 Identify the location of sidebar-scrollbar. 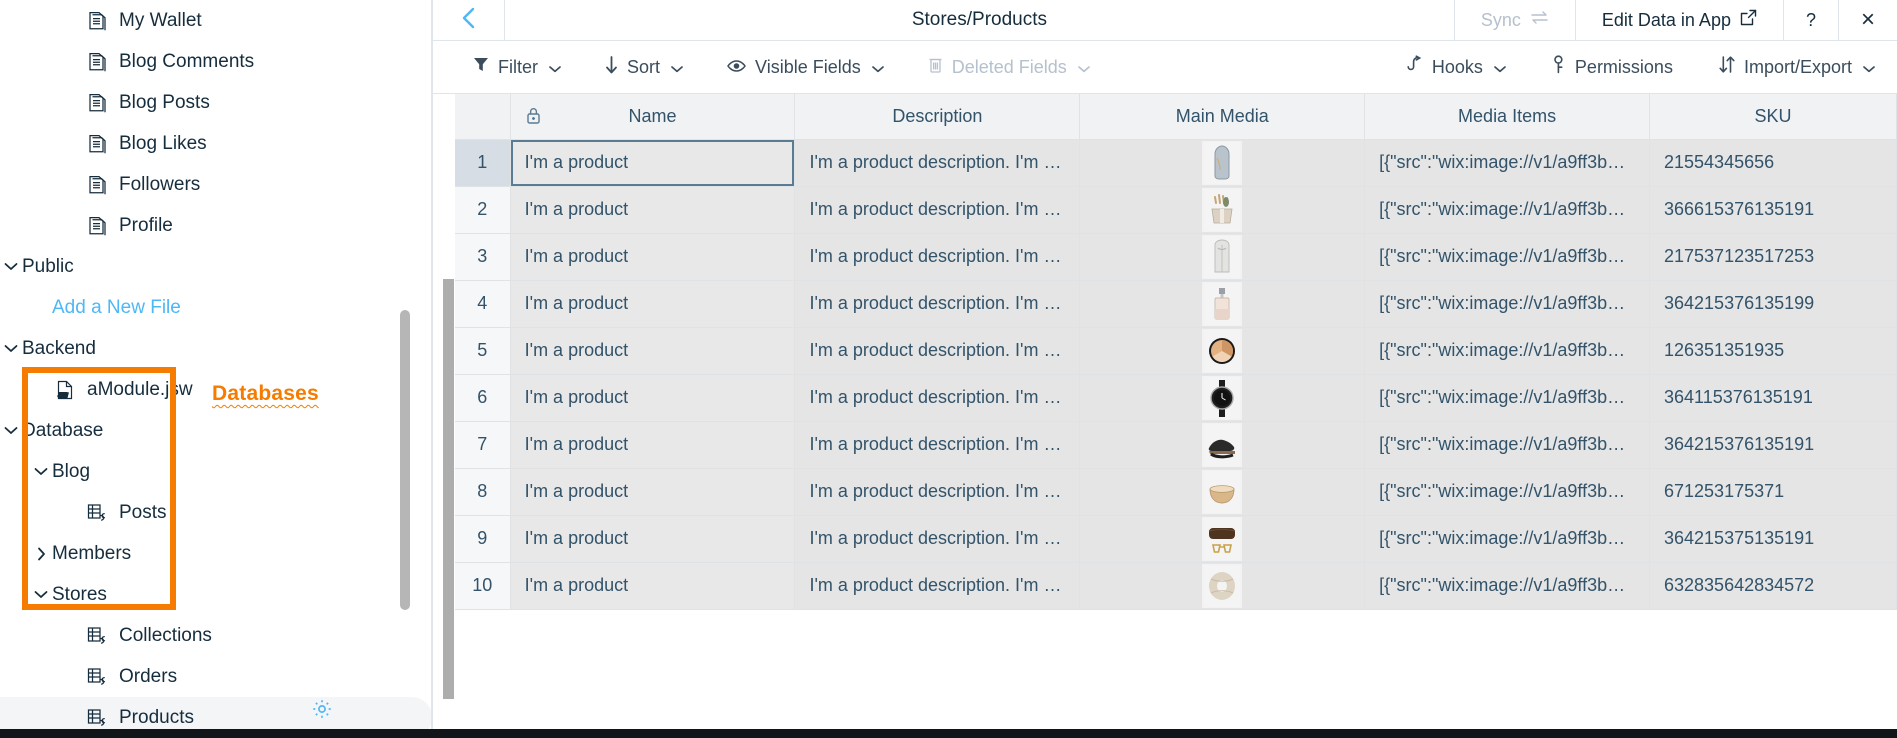
(405, 369).